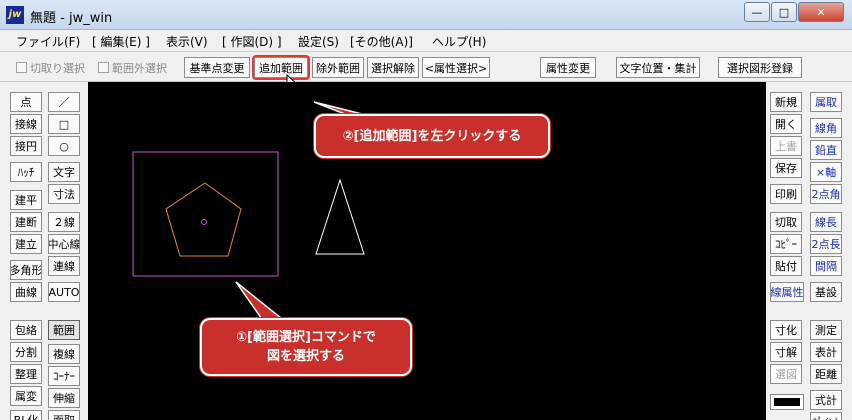  I want to click on cmd-text: 文字, so click(64, 172).